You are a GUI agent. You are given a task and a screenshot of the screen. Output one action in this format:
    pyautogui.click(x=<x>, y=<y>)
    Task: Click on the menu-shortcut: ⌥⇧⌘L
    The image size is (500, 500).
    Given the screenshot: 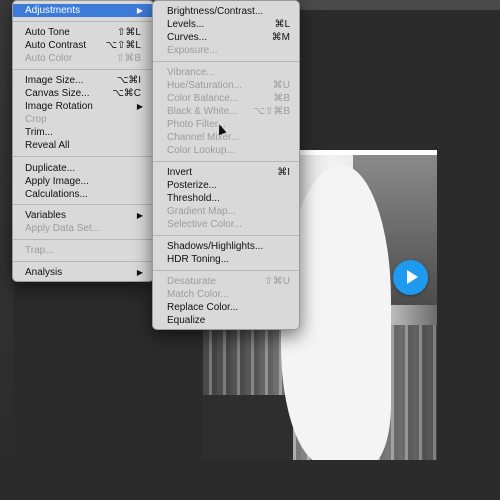 What is the action you would take?
    pyautogui.click(x=123, y=45)
    